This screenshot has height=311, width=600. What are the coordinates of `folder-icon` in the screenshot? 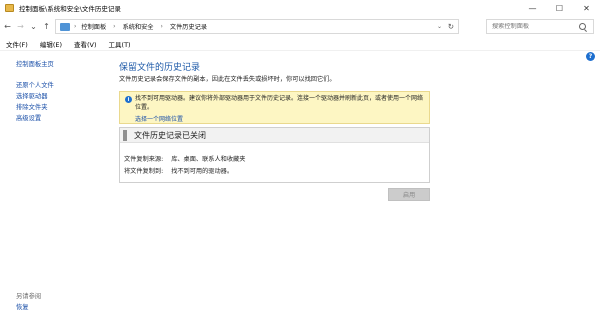 It's located at (9, 8).